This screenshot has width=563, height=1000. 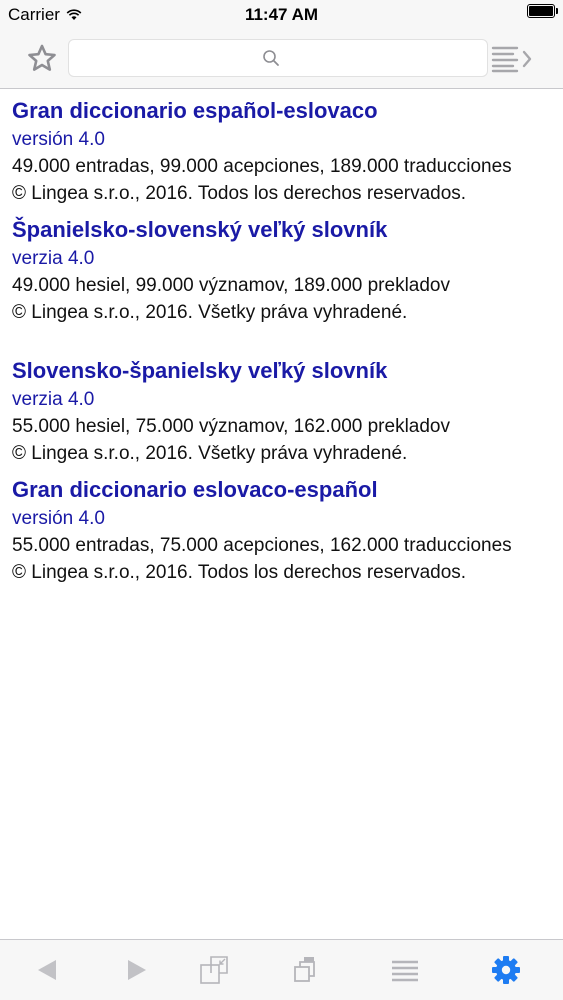 What do you see at coordinates (282, 490) in the screenshot?
I see `dictionary-title: Gran diccionario eslovaco-español` at bounding box center [282, 490].